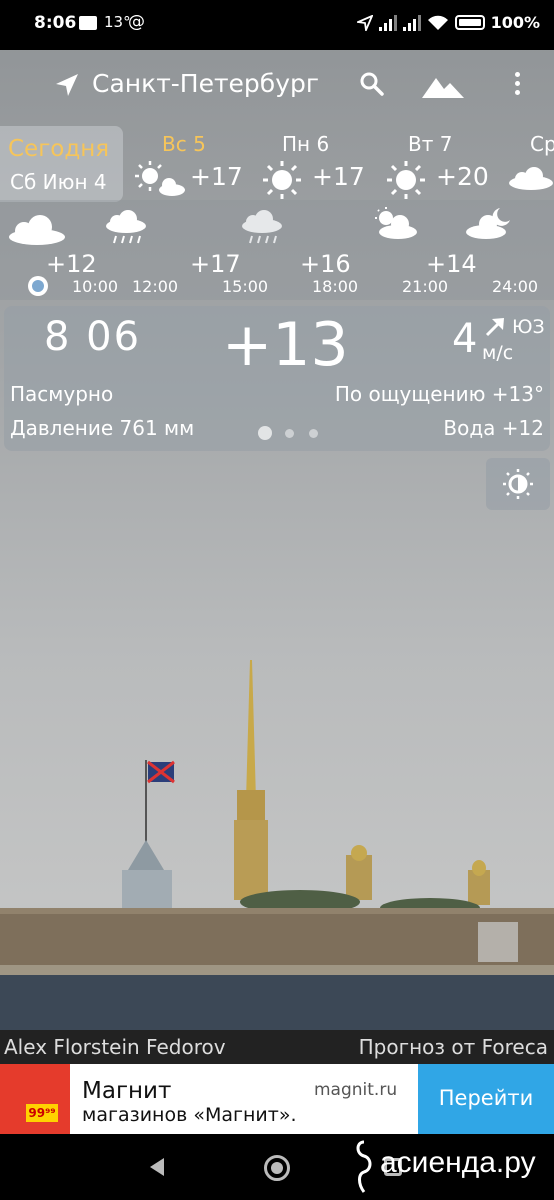  Describe the element at coordinates (465, 339) in the screenshot. I see `wind-speed: 4` at that location.